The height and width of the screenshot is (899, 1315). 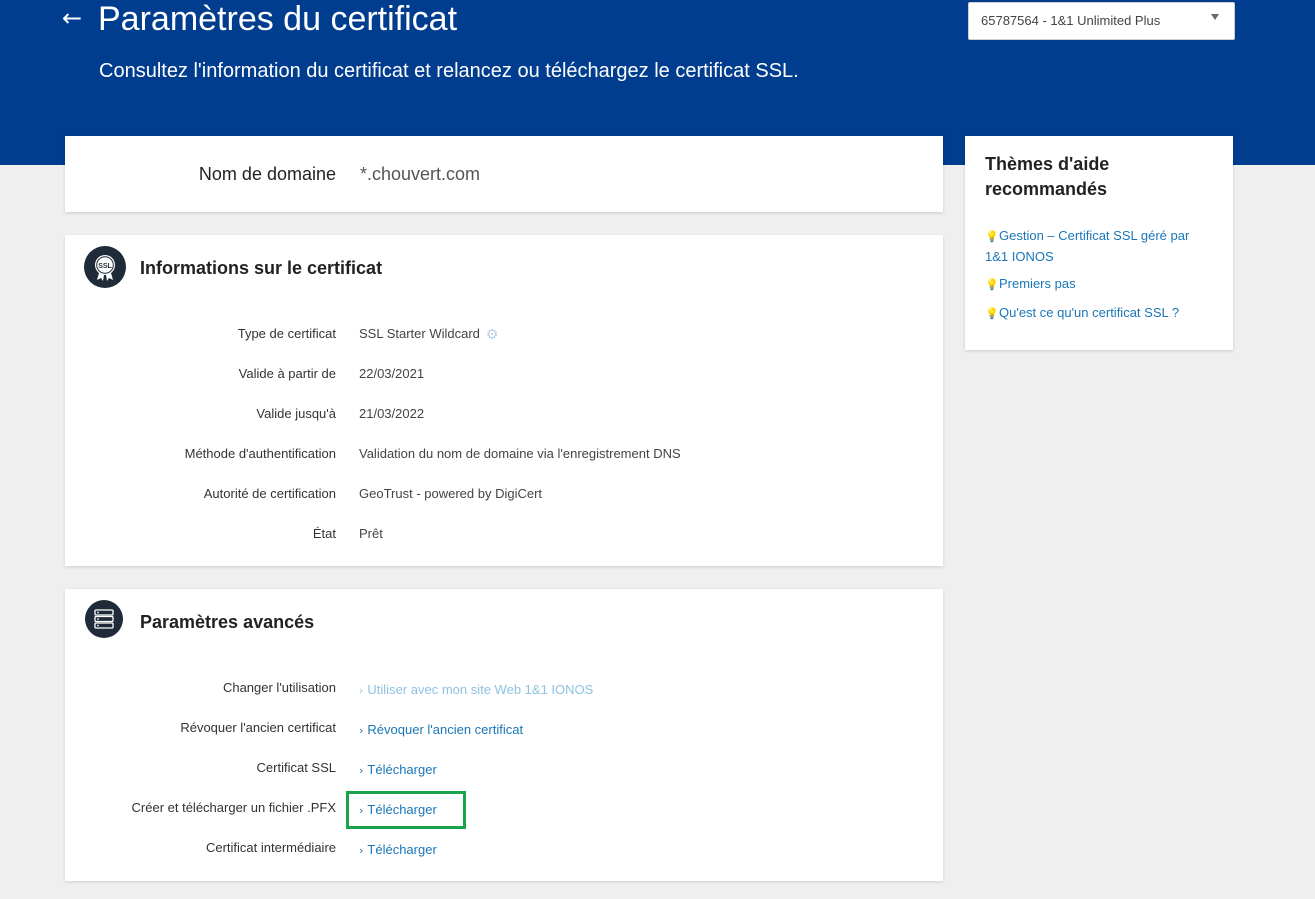 What do you see at coordinates (492, 334) in the screenshot?
I see `gear-icon: ⚙` at bounding box center [492, 334].